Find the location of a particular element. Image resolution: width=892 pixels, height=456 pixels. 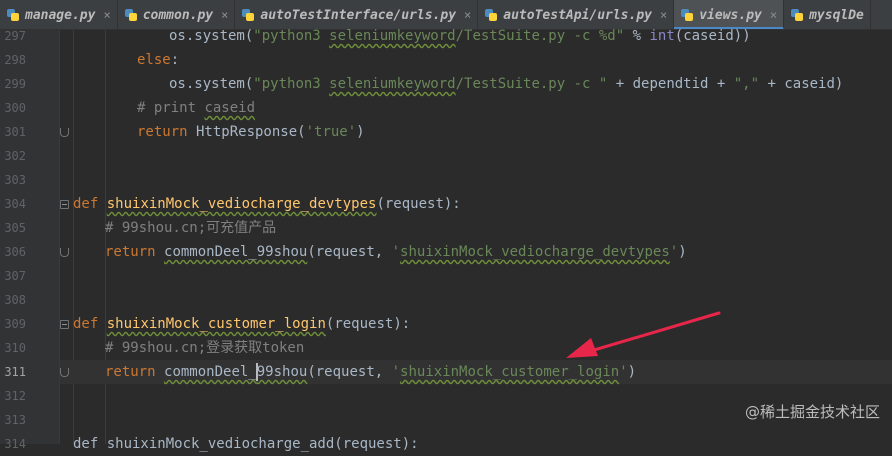

red-arrow-annotation is located at coordinates (643, 334).